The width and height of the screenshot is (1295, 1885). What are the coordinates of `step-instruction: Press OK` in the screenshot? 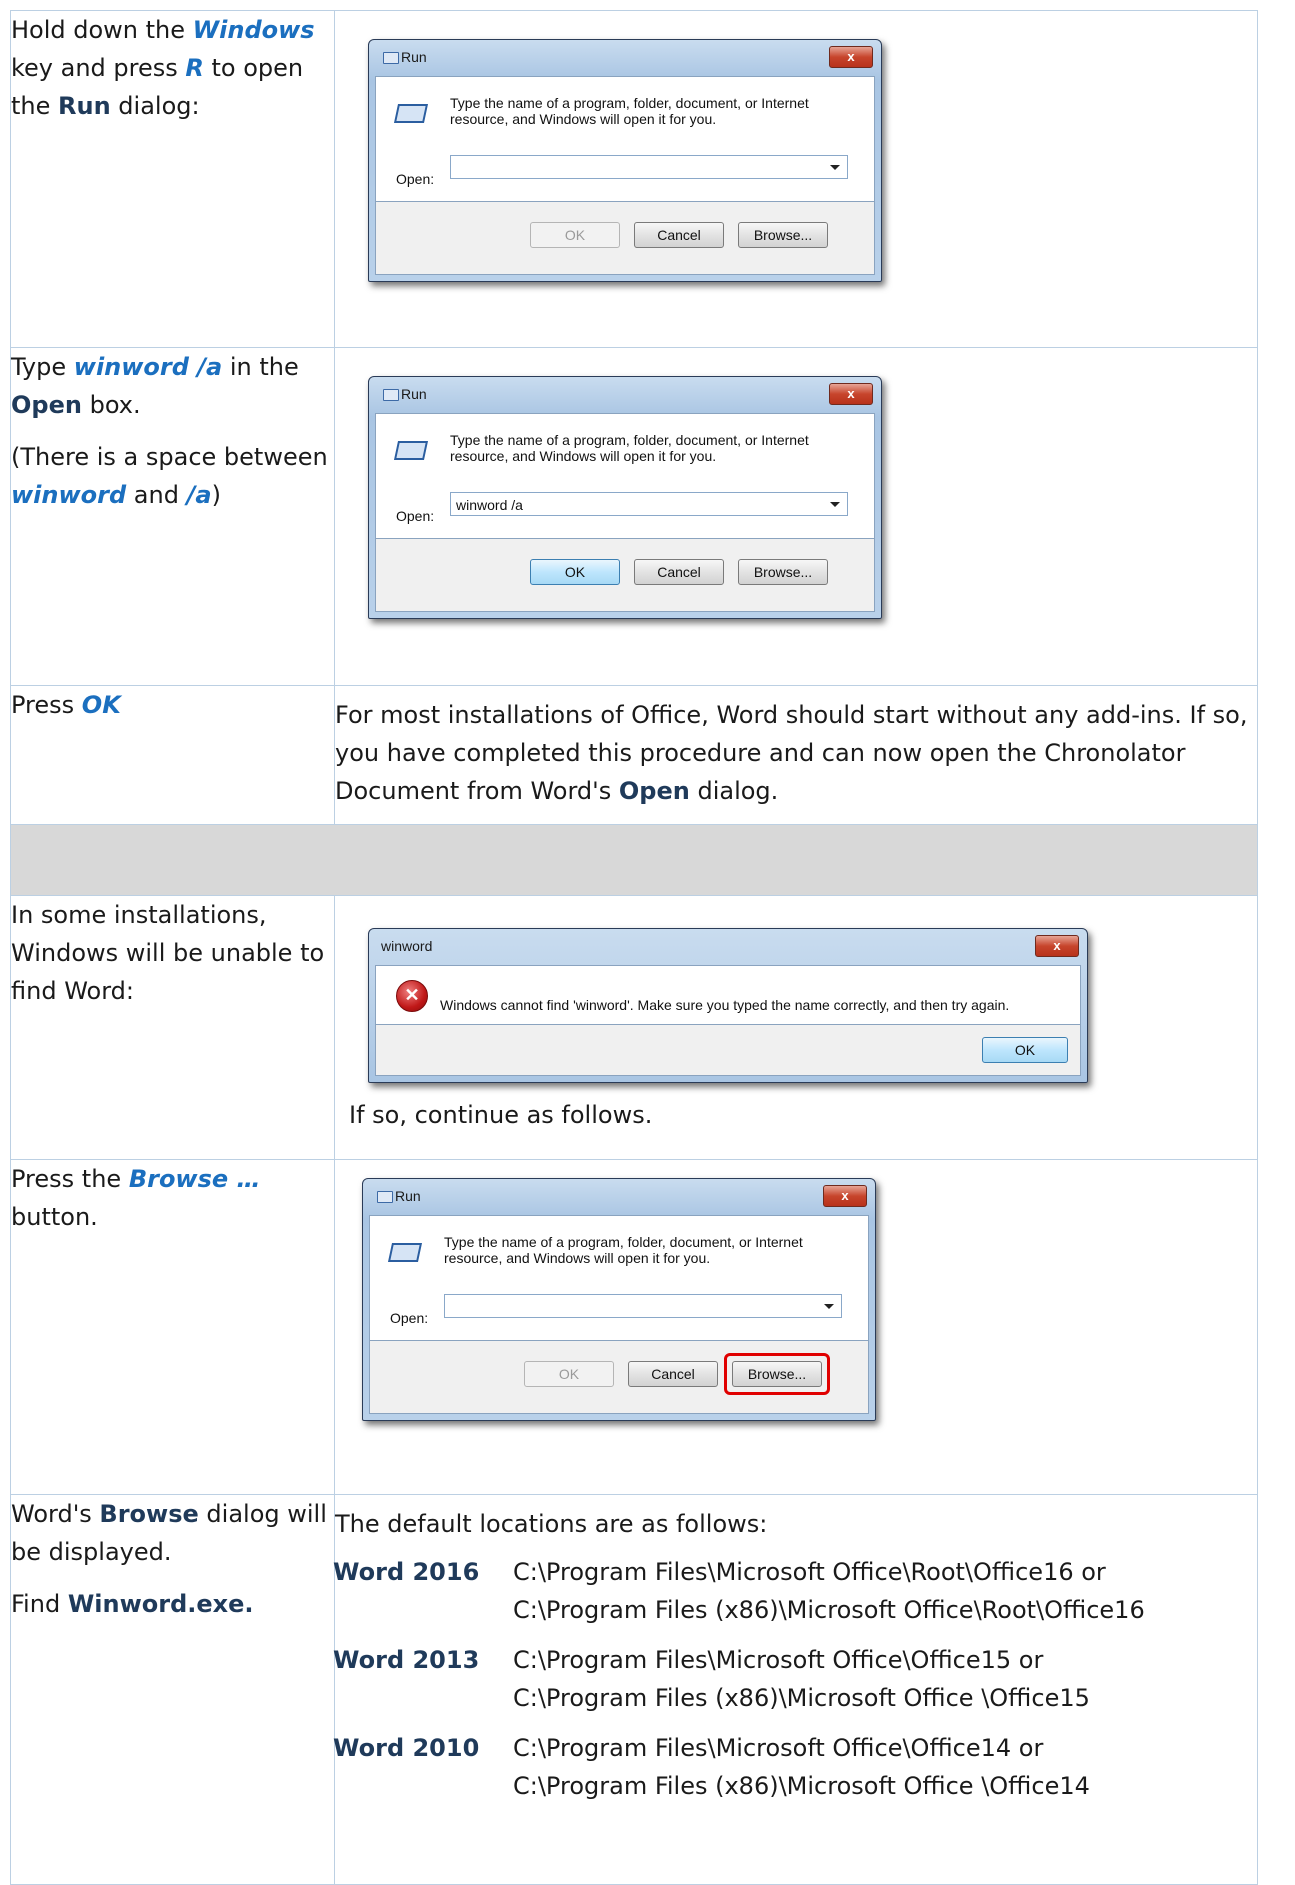 It's located at (66, 705).